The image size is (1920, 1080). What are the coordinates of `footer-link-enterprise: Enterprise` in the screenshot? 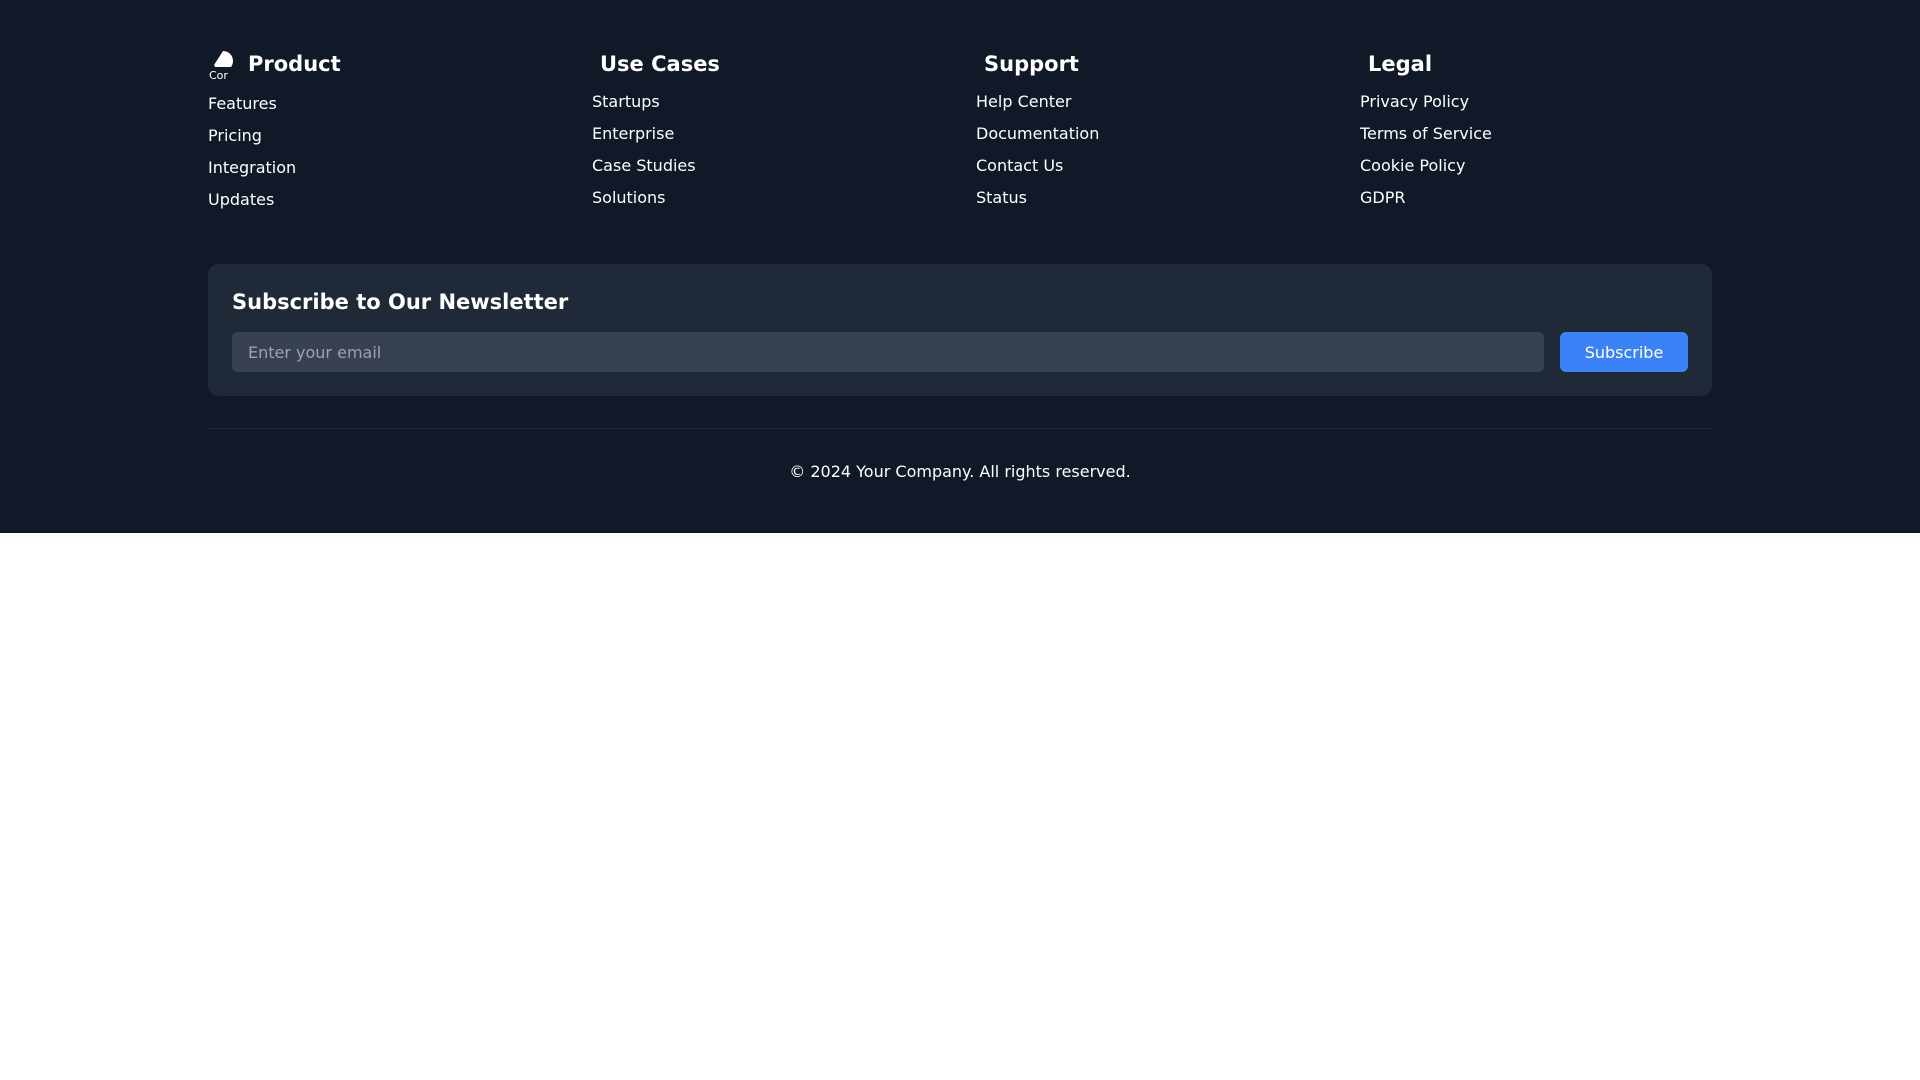 It's located at (656, 134).